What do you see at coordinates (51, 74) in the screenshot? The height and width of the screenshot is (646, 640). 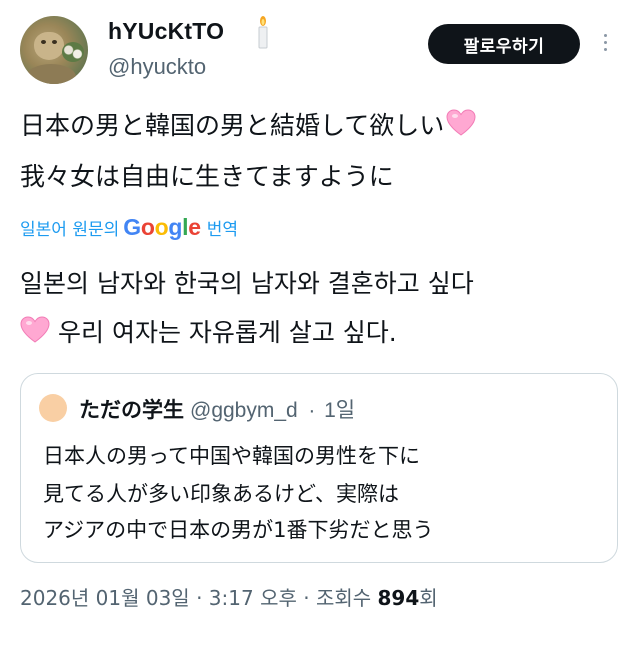 I see `avatar-figure-body` at bounding box center [51, 74].